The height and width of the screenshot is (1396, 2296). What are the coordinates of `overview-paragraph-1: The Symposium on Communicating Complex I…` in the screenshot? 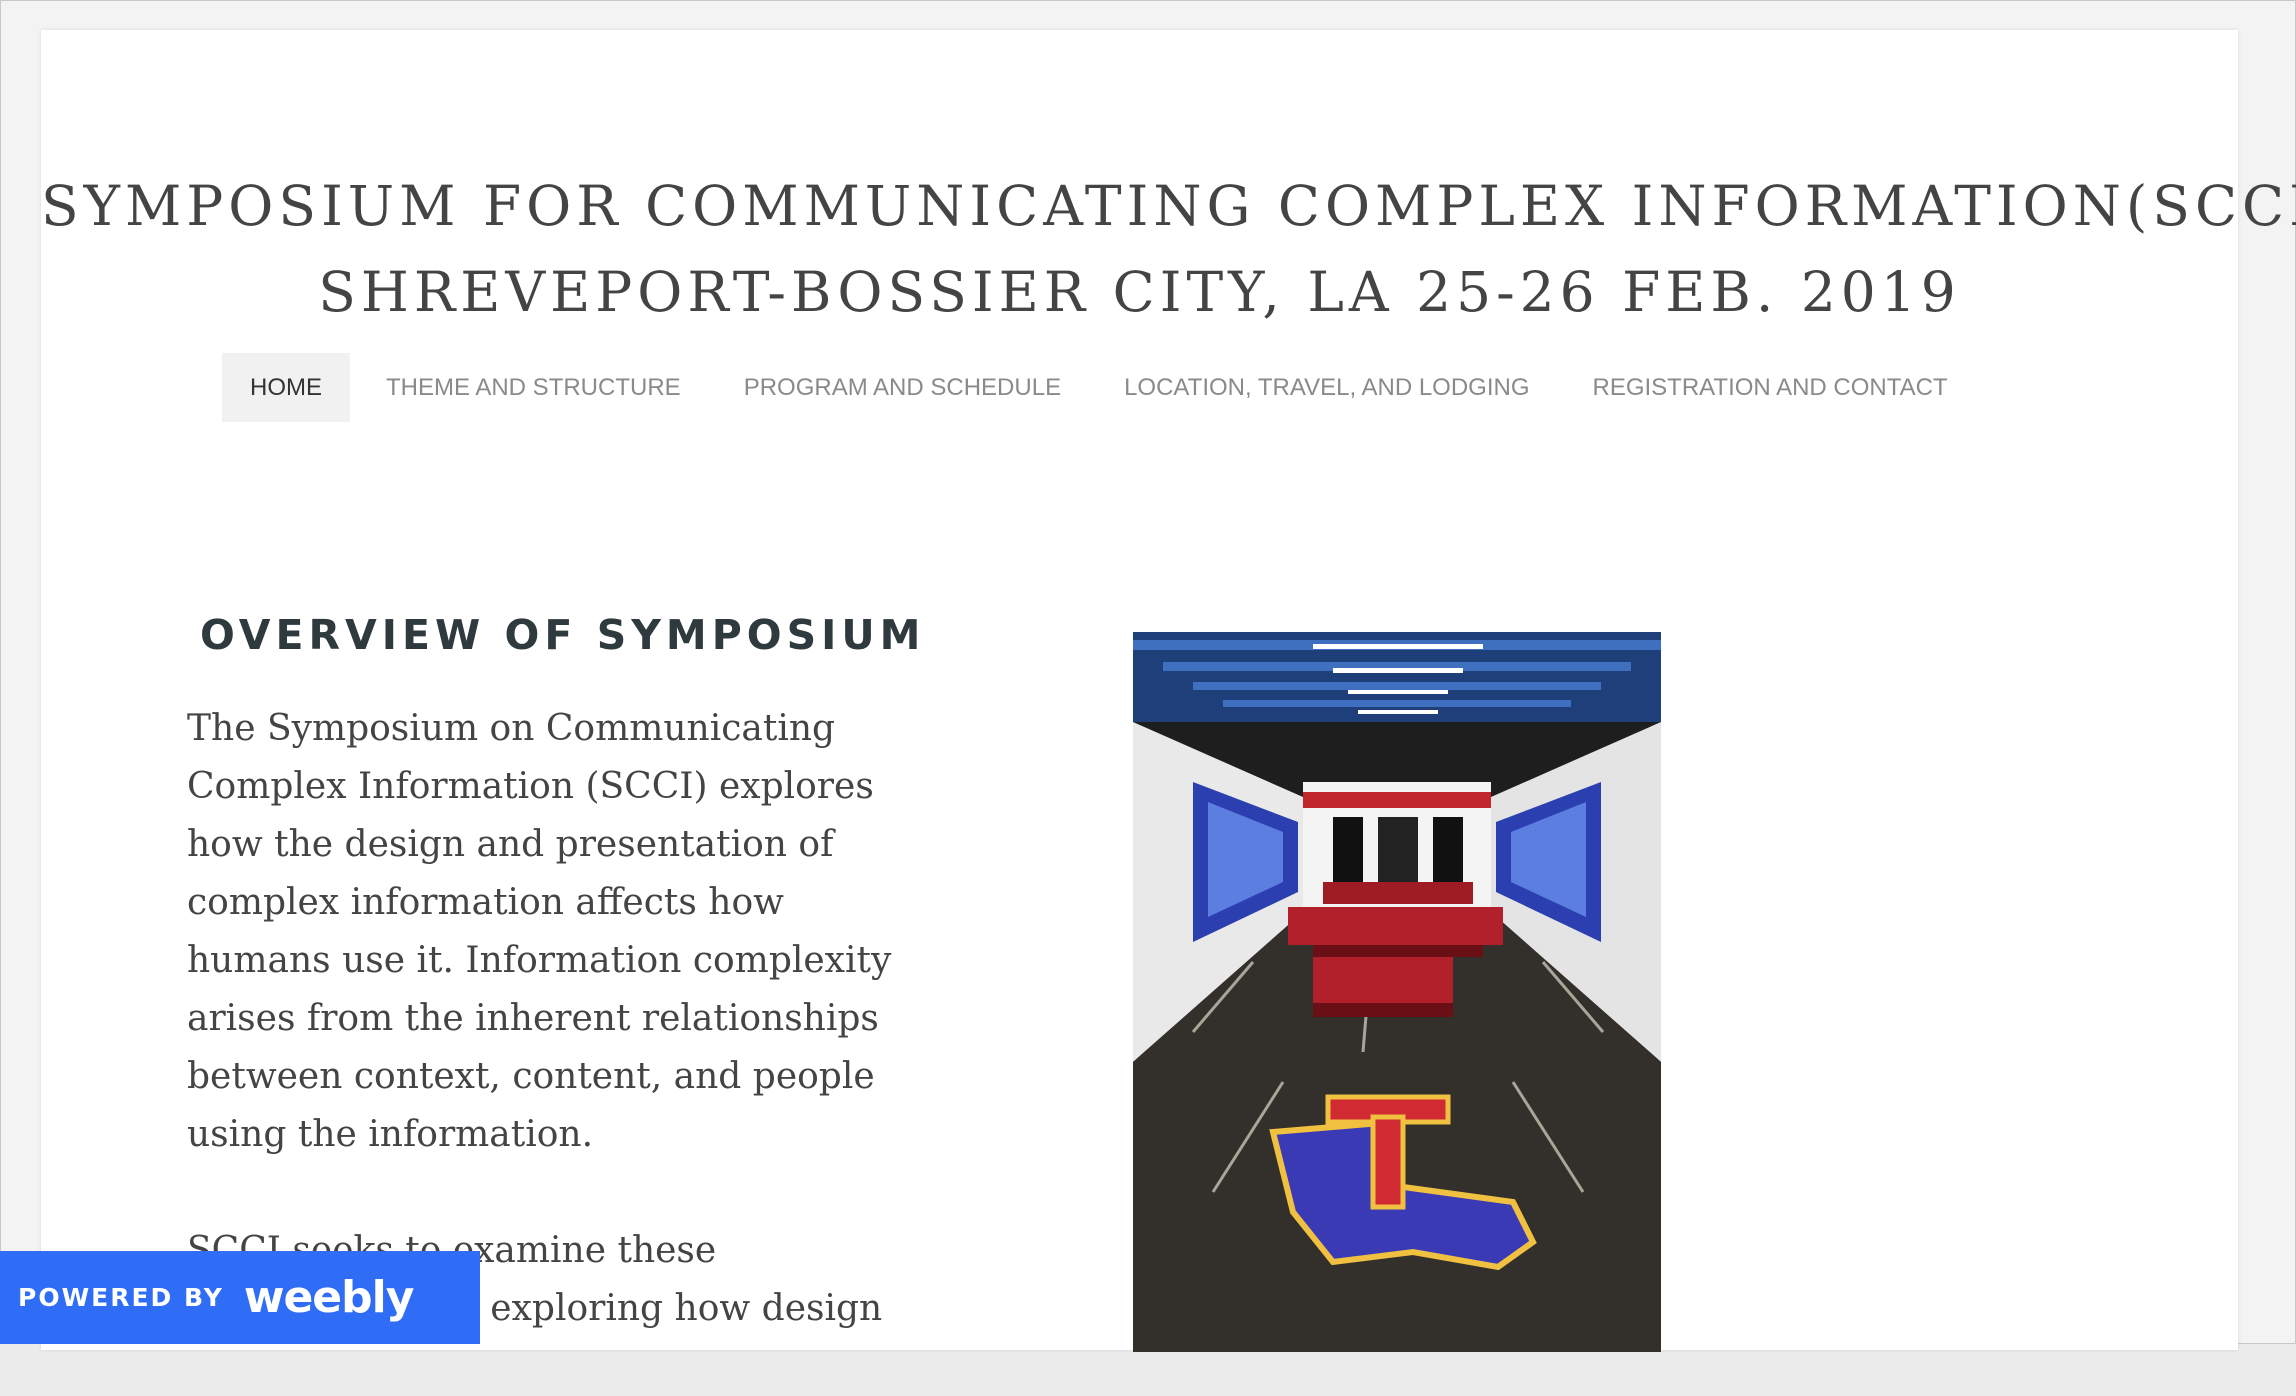 It's located at (539, 931).